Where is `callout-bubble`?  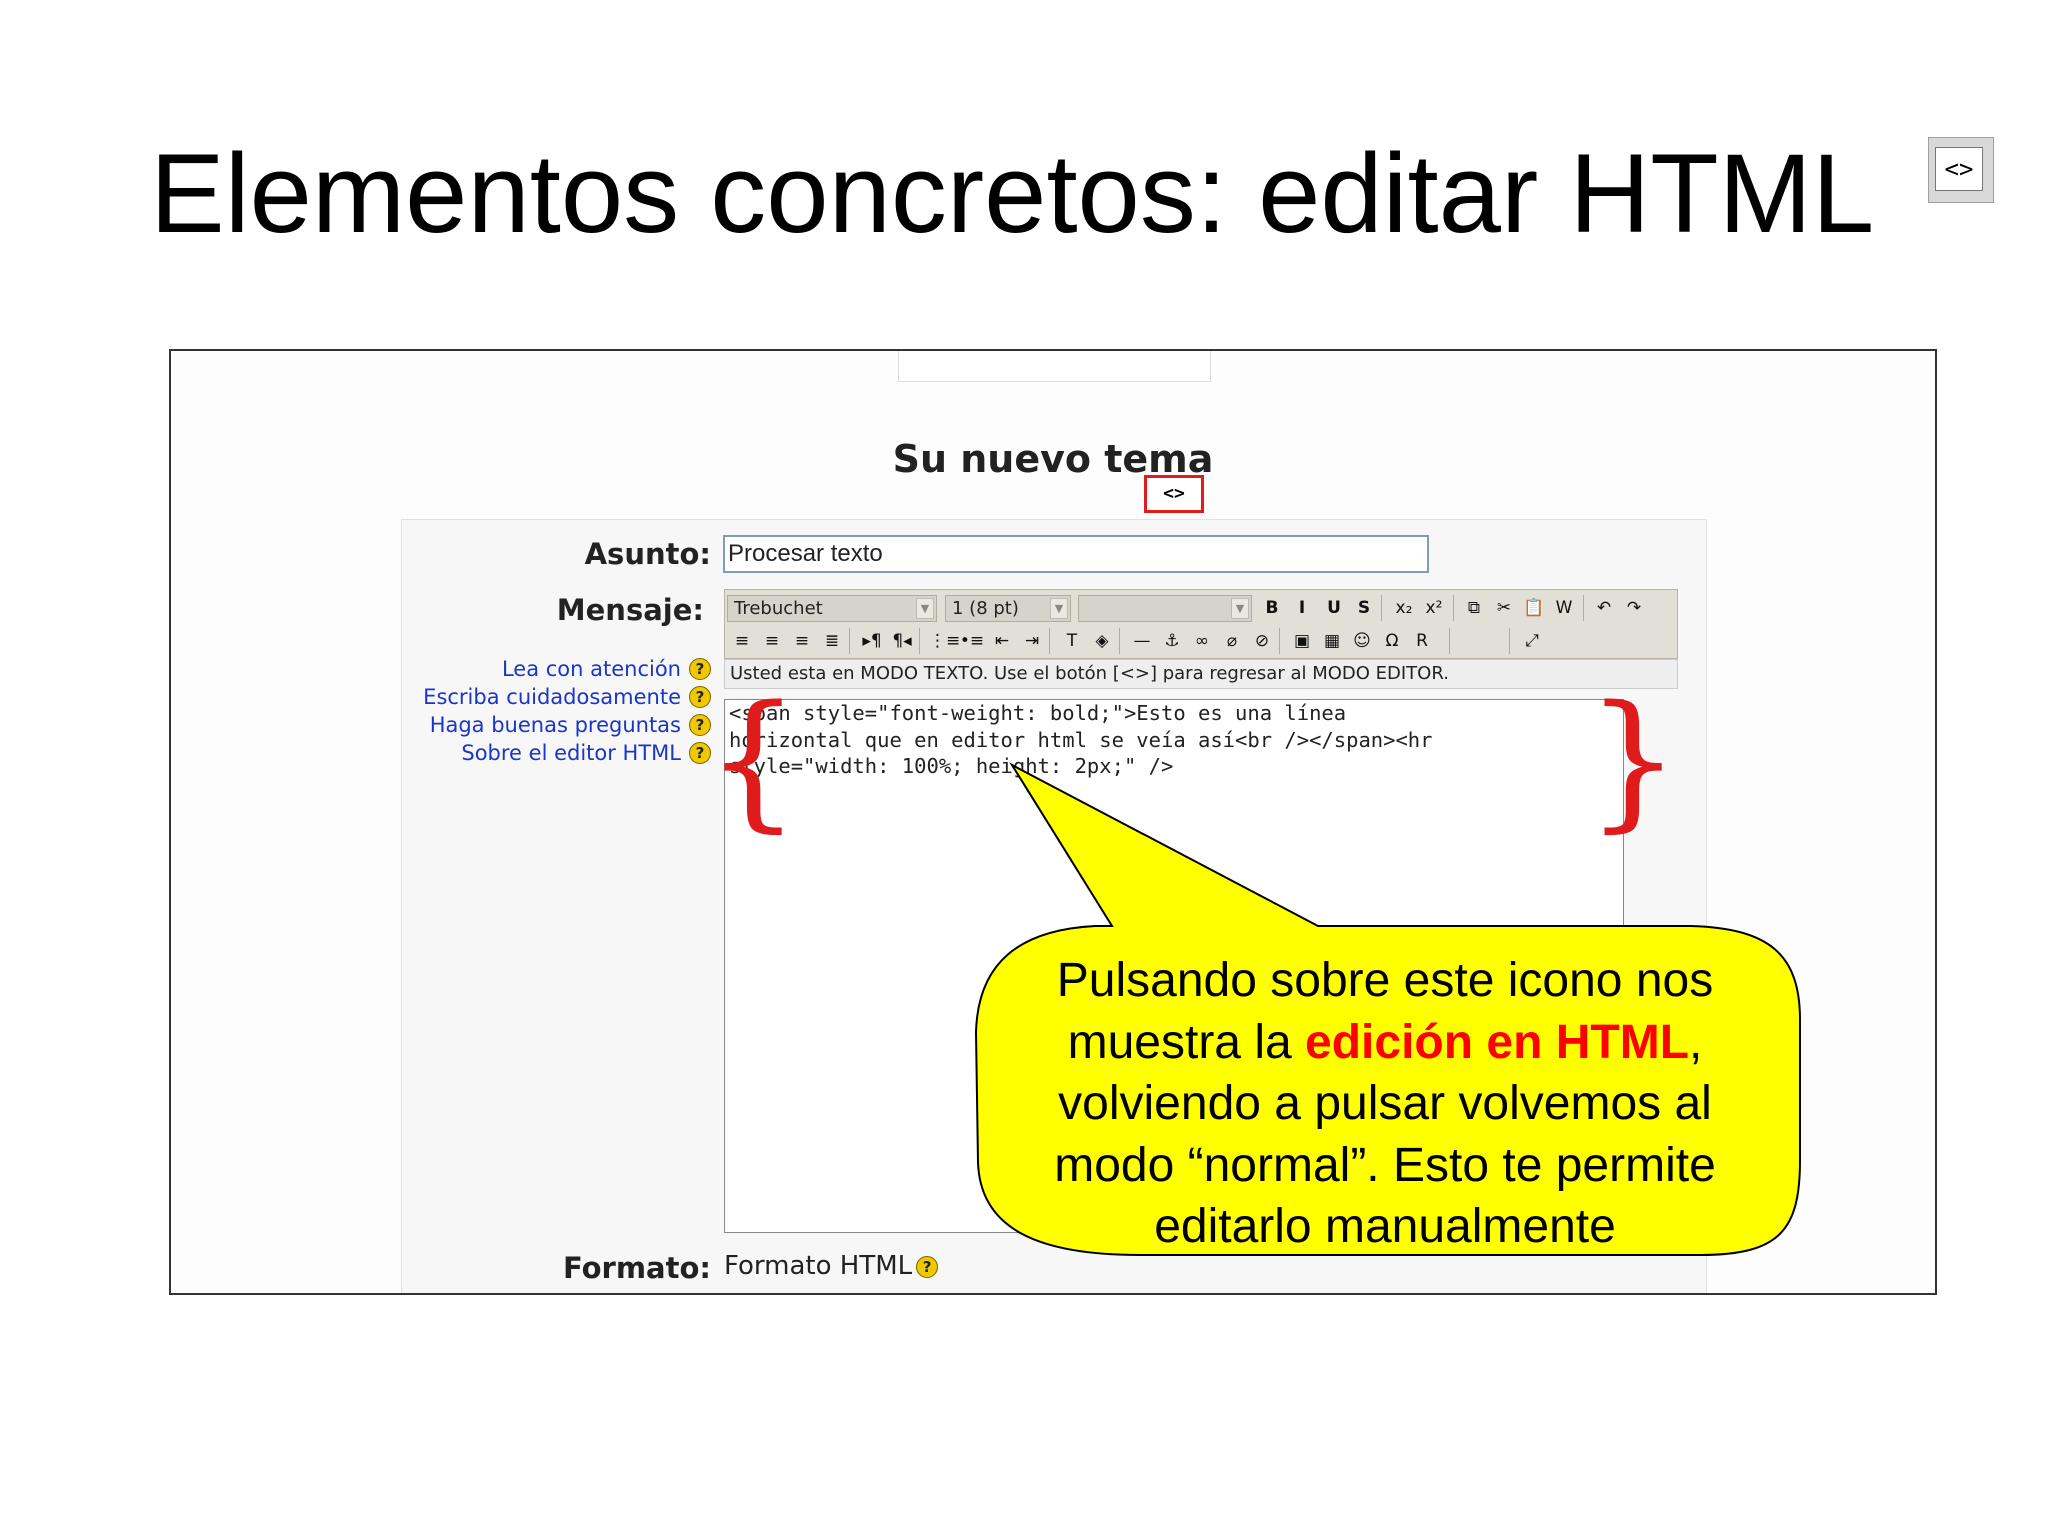
callout-bubble is located at coordinates (1387, 1009).